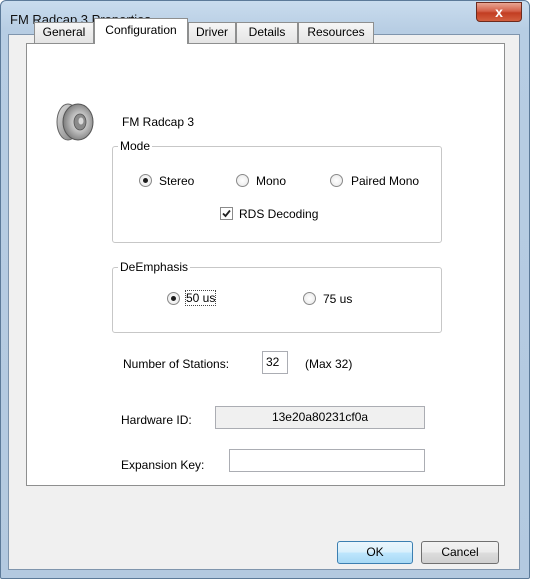  Describe the element at coordinates (173, 298) in the screenshot. I see `radio-50us-indicator` at that location.